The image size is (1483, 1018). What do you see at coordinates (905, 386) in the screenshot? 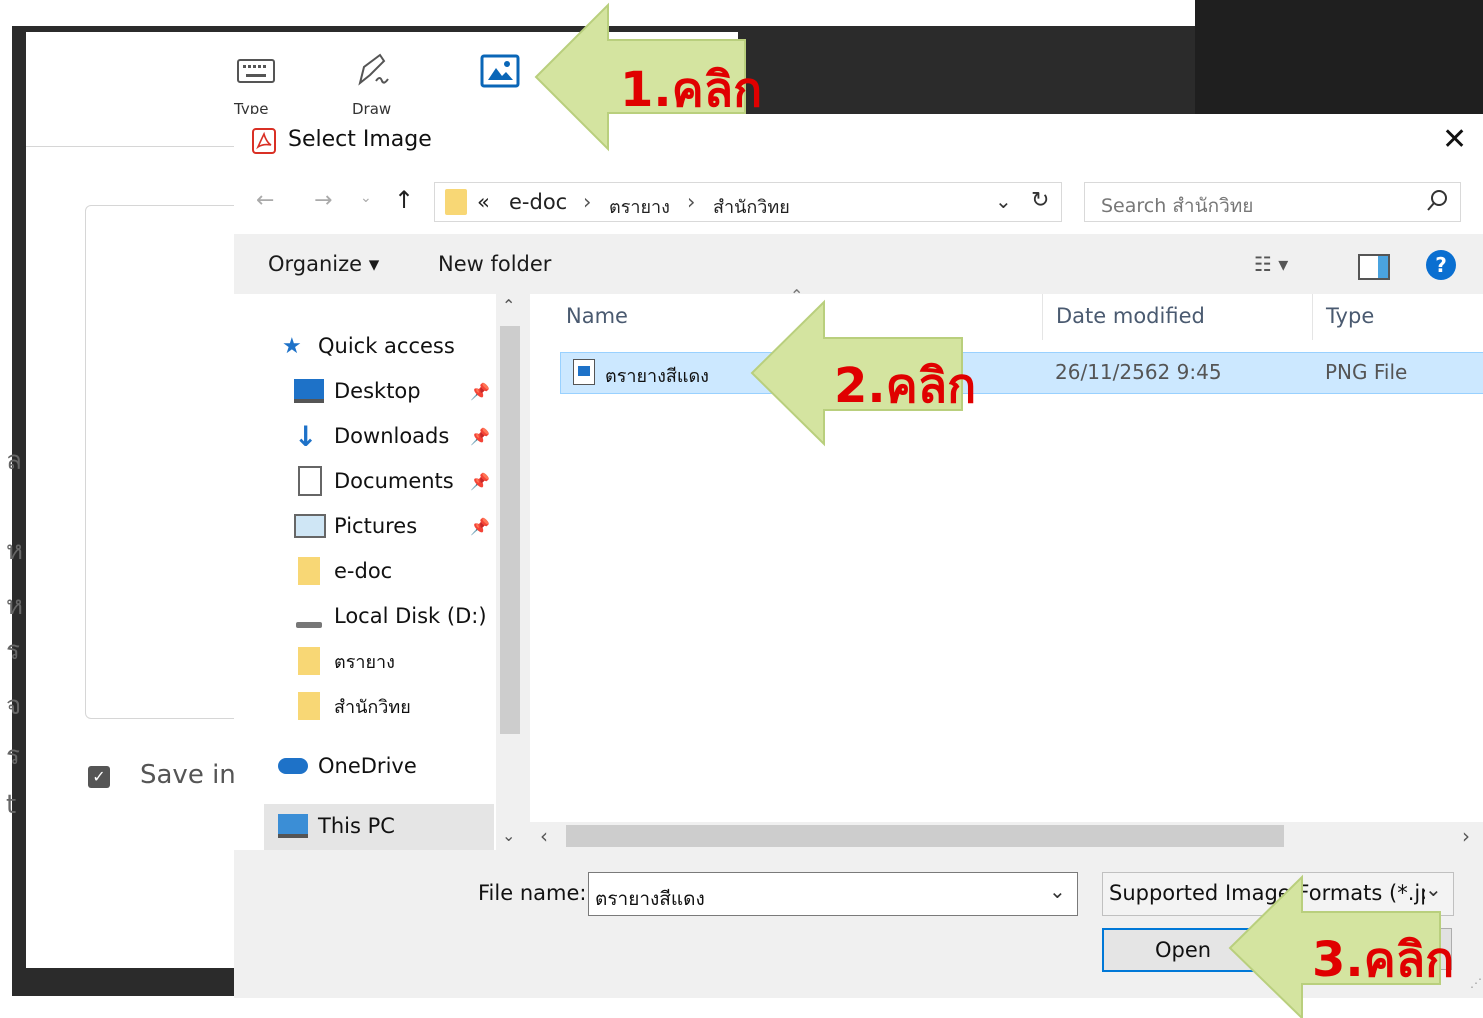
I see `annotation-label-2: 2.คลิก` at bounding box center [905, 386].